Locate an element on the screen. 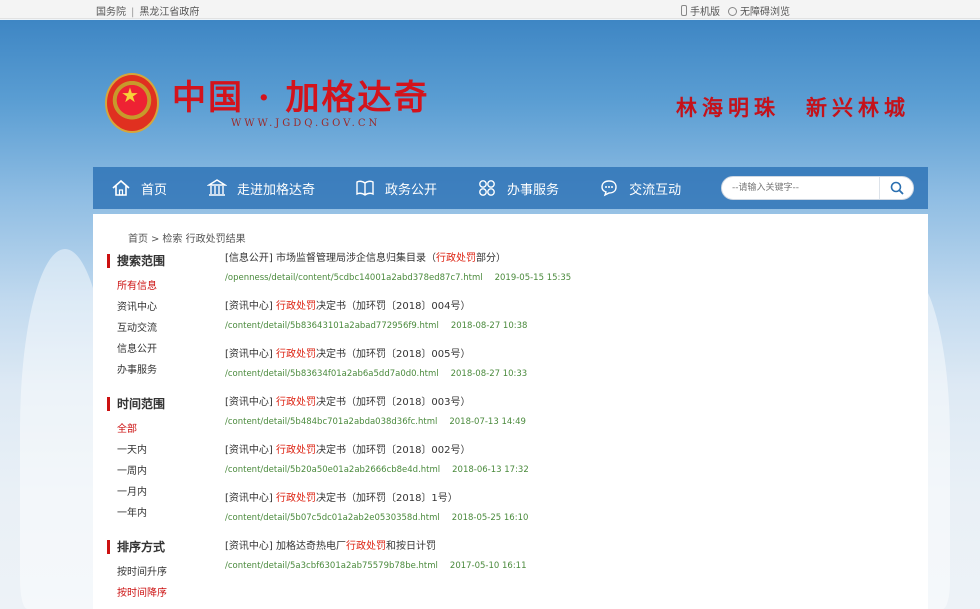 The height and width of the screenshot is (609, 980). result-title-suffix: 和按日计罚 is located at coordinates (410, 546).